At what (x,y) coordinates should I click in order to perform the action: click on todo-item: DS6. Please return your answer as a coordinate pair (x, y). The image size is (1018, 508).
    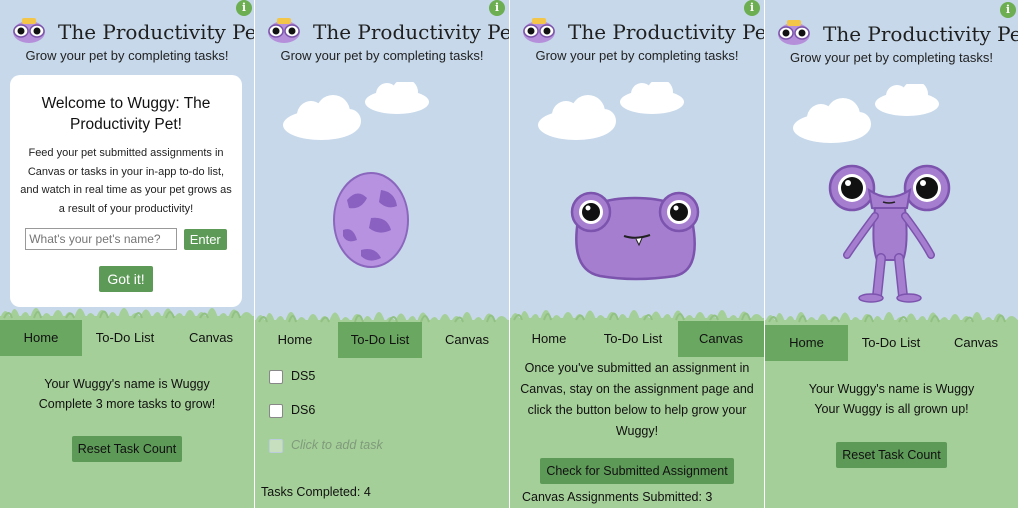
    Looking at the image, I should click on (292, 410).